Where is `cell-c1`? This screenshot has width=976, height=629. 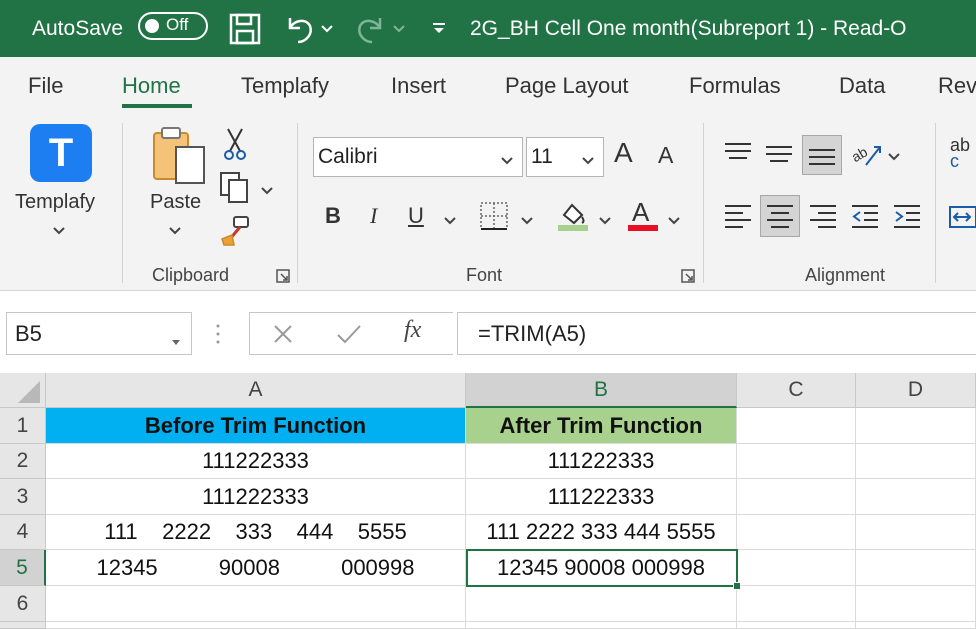
cell-c1 is located at coordinates (796, 426).